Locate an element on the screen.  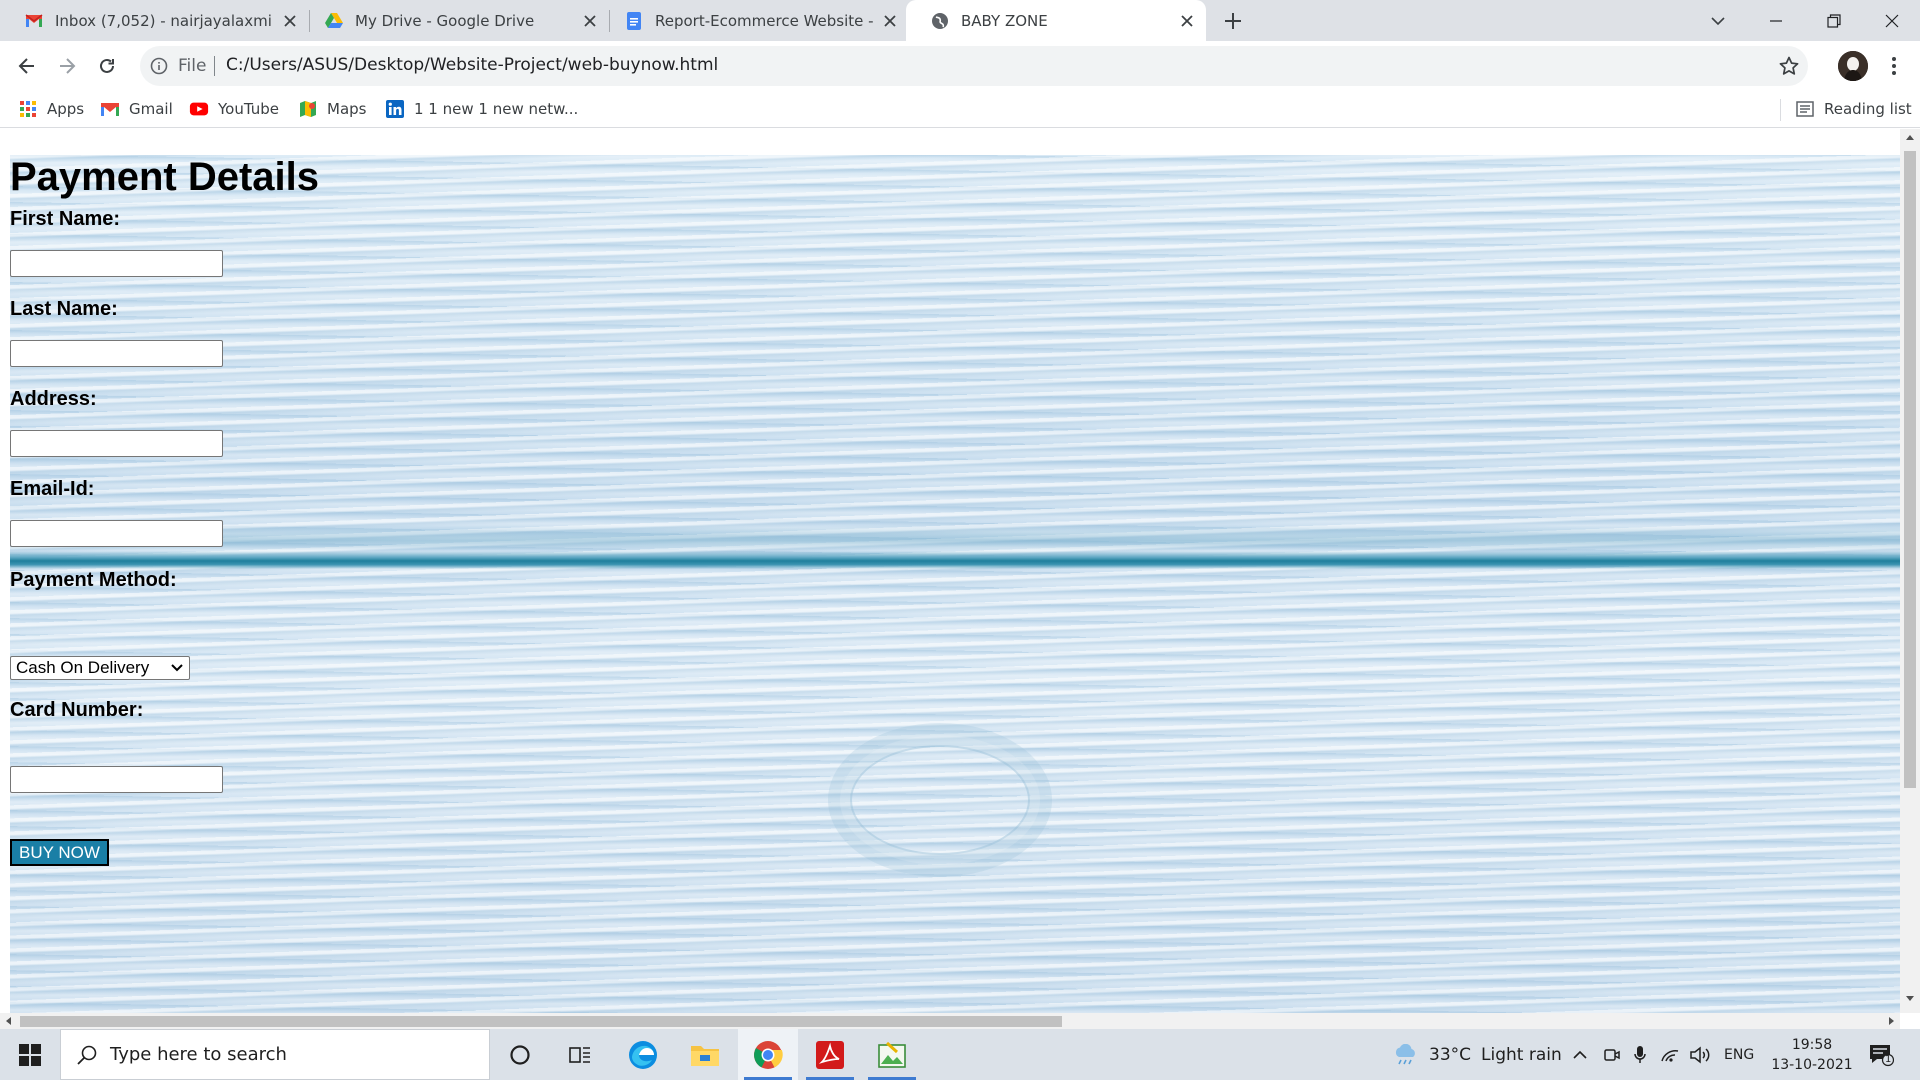
weather-widget: 33°C Light rain is located at coordinates (1477, 1054).